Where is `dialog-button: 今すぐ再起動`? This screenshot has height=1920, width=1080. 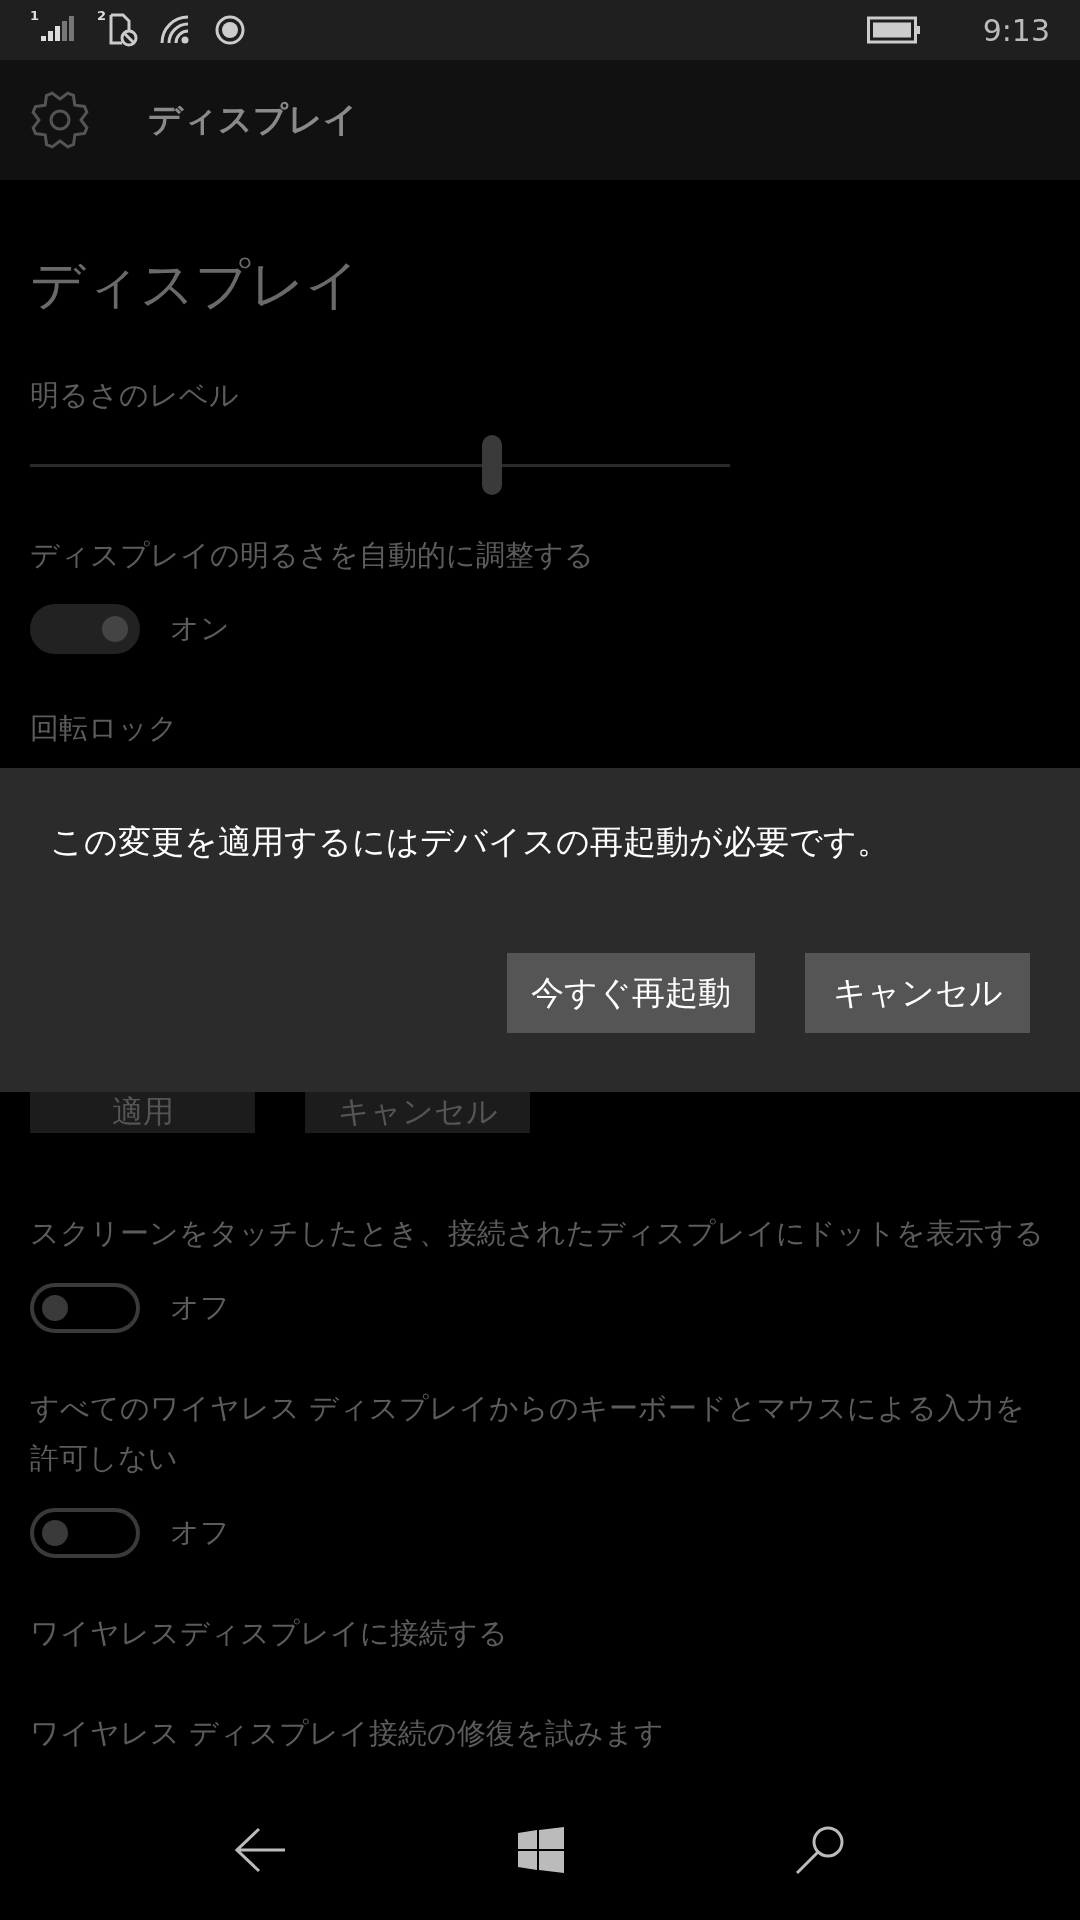 dialog-button: 今すぐ再起動 is located at coordinates (631, 993).